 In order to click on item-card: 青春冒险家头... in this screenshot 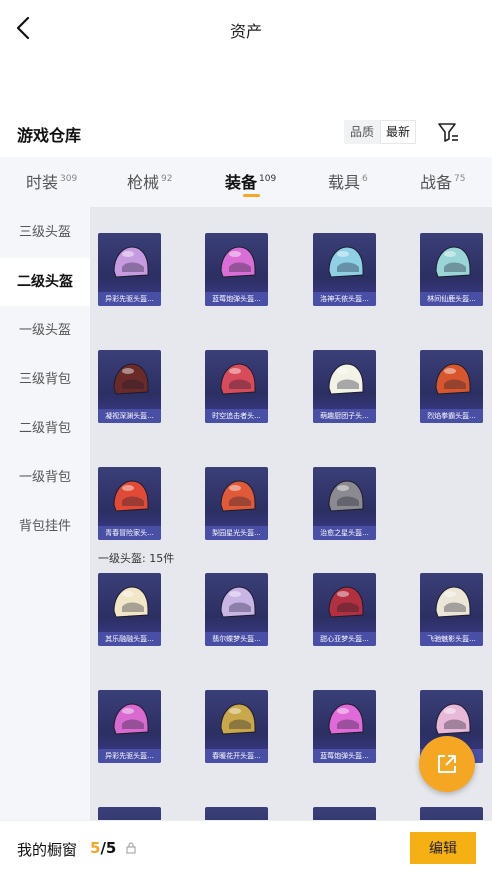, I will do `click(129, 503)`.